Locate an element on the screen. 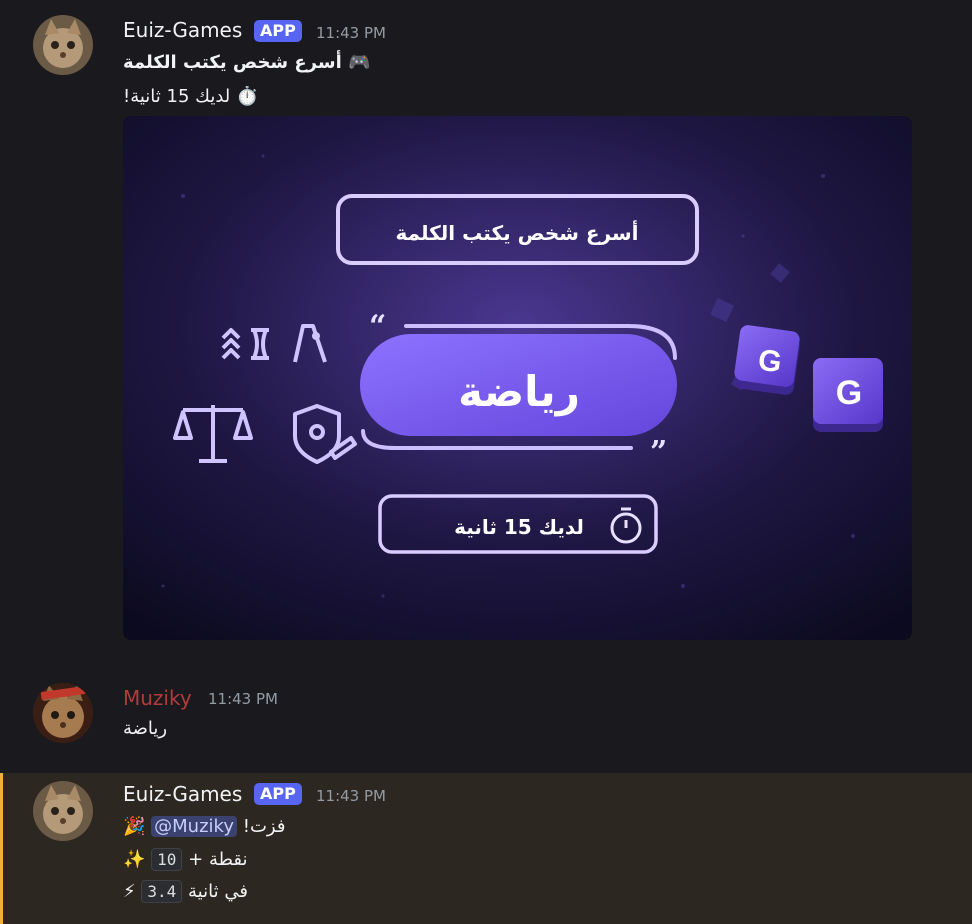 The image size is (972, 924). party-emoji: 🎉 is located at coordinates (134, 826).